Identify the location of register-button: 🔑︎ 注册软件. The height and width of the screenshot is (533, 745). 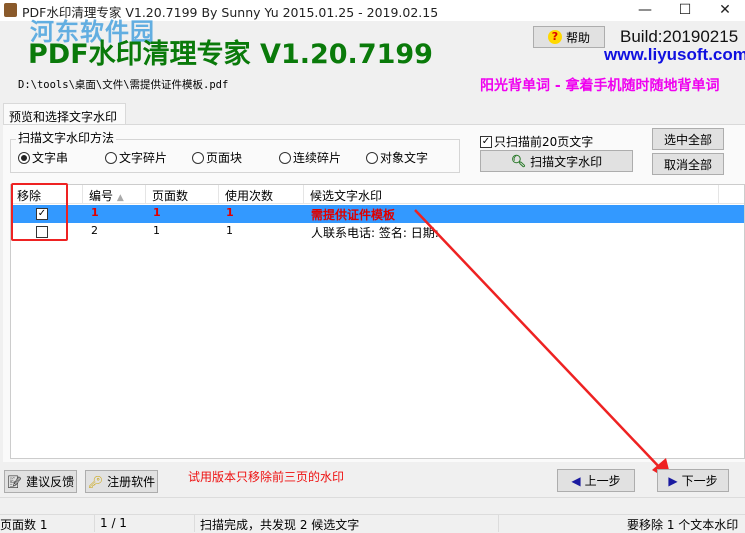
(121, 481).